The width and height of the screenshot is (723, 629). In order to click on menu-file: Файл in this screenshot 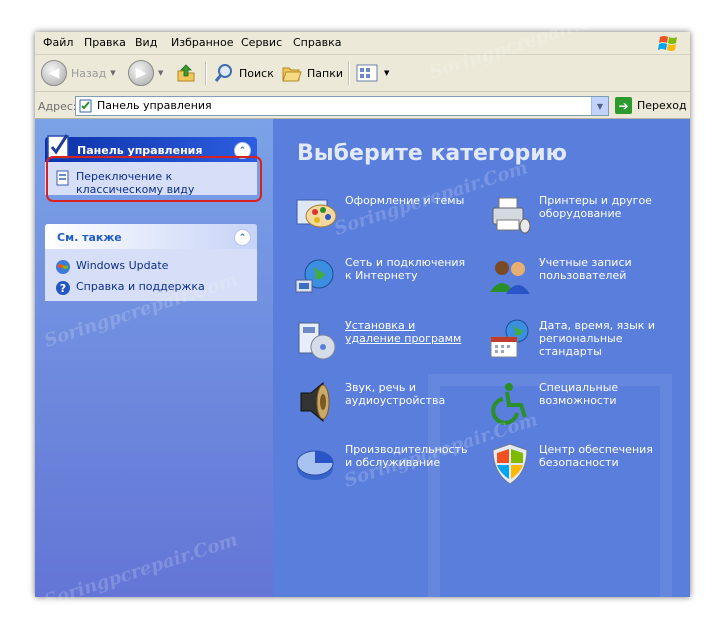, I will do `click(58, 42)`.